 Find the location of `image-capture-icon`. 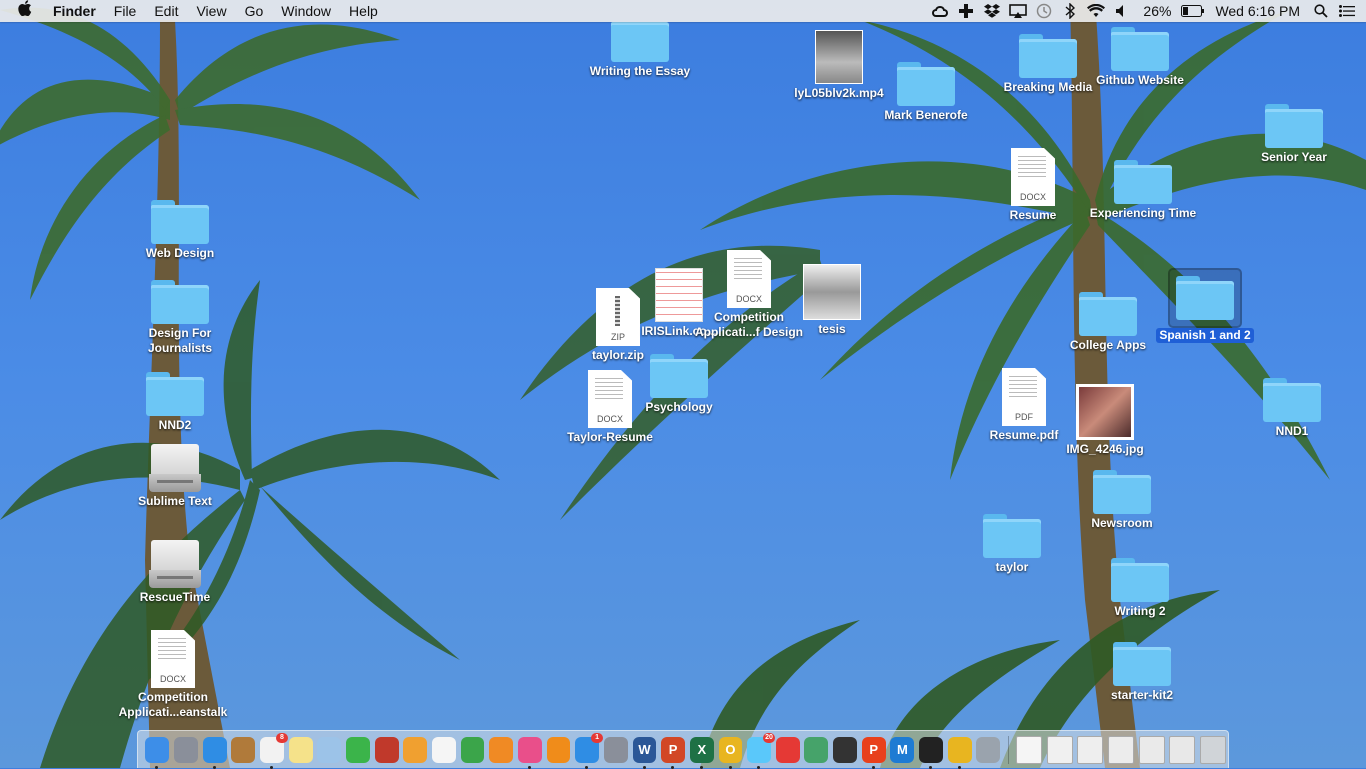

image-capture-icon is located at coordinates (988, 749).